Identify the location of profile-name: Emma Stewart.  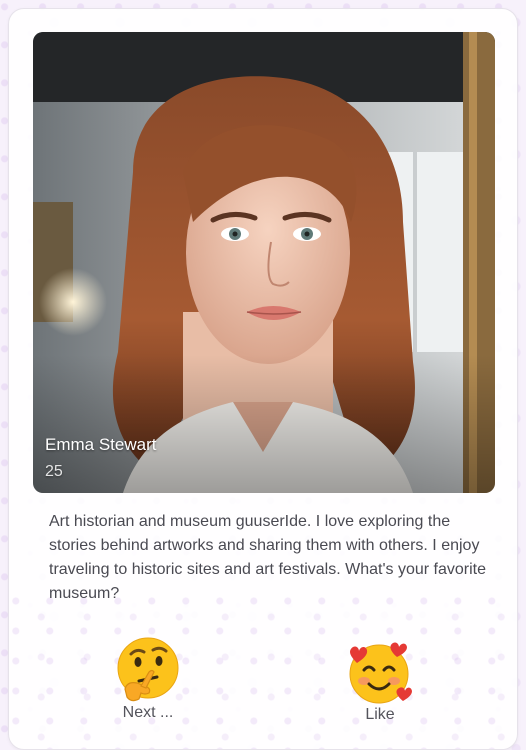
(101, 444).